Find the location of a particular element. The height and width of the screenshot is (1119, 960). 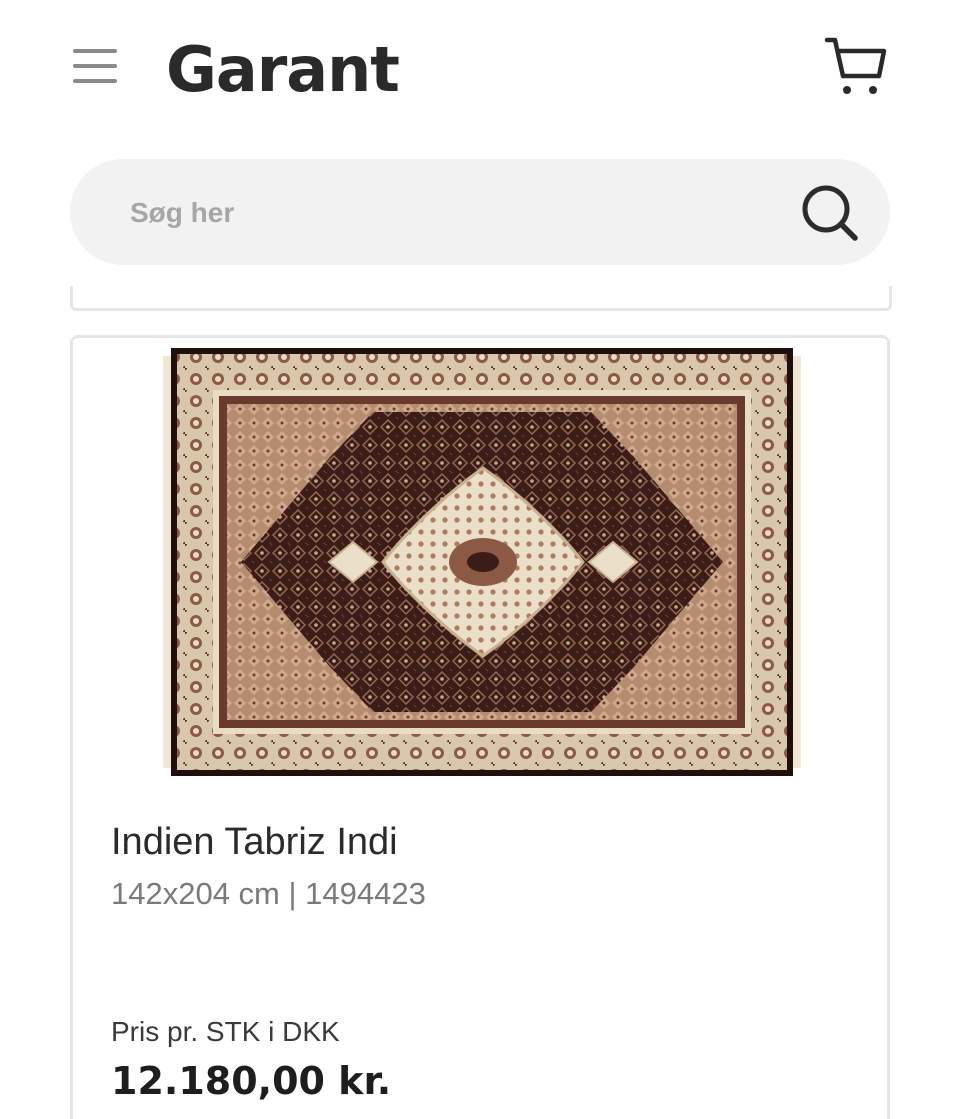

product-title: Indien Tabriz Indi is located at coordinates (481, 842).